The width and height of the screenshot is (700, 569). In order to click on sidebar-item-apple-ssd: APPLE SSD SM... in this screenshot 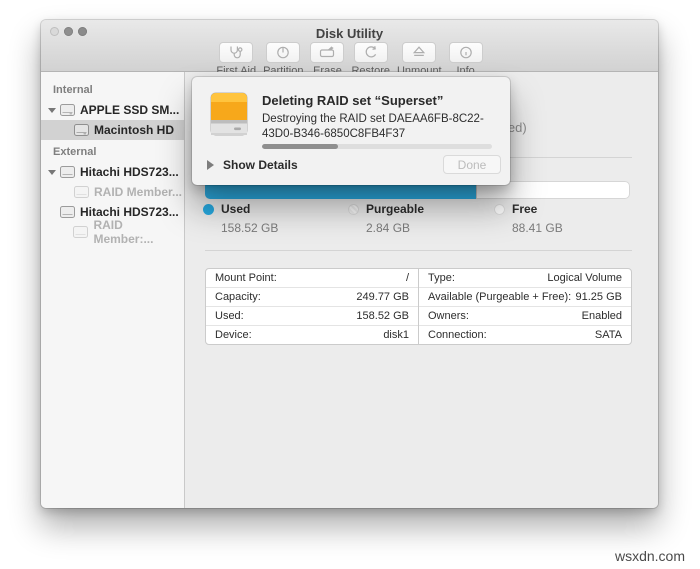, I will do `click(112, 110)`.